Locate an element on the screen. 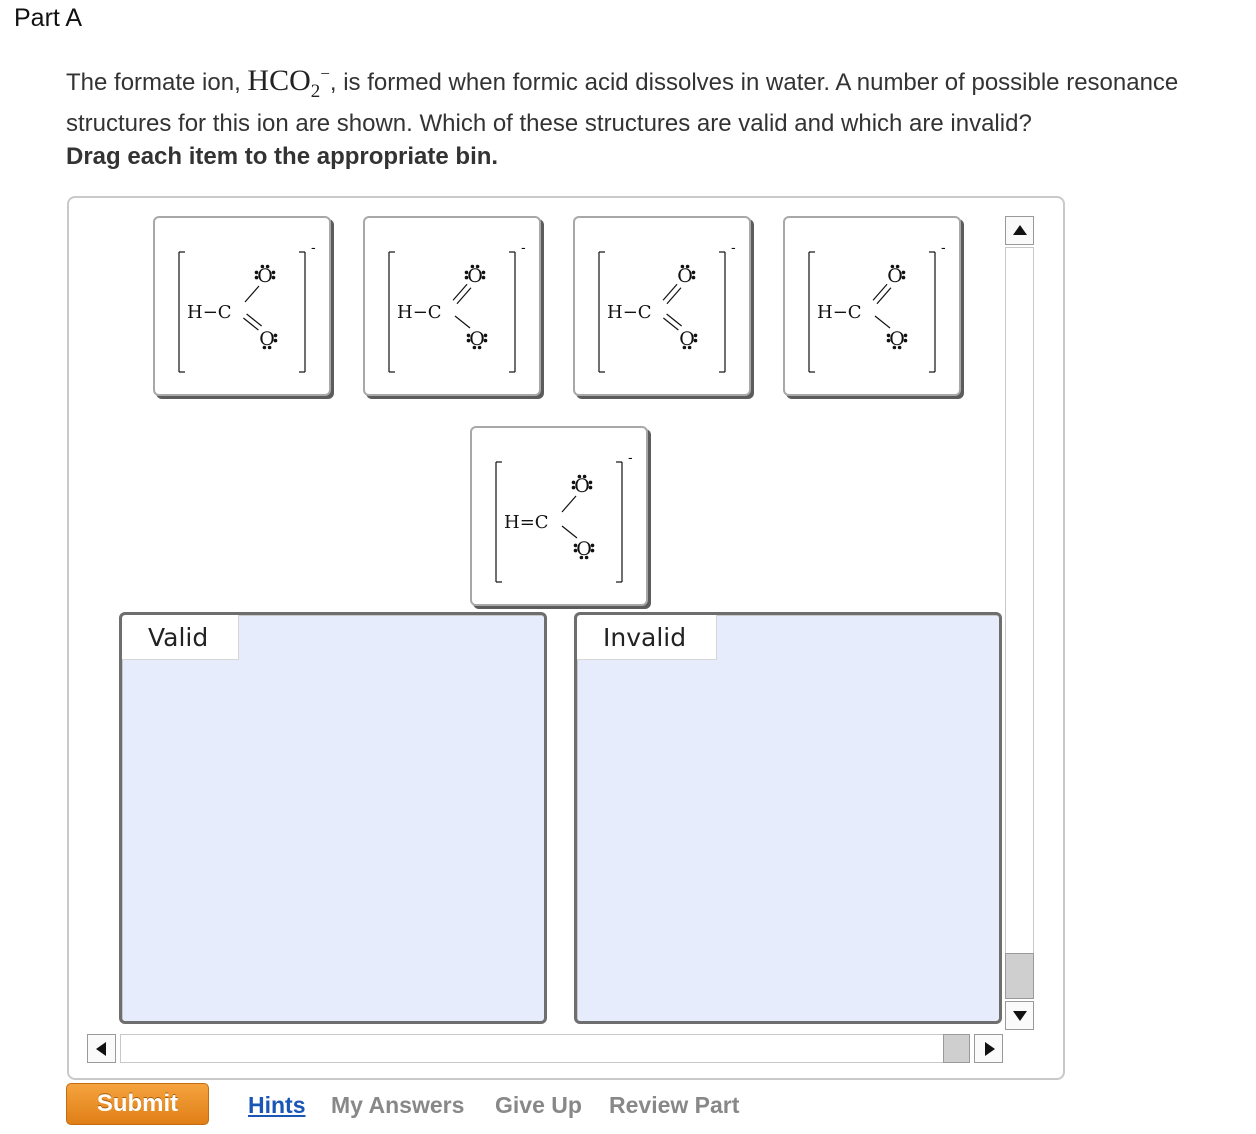 The height and width of the screenshot is (1134, 1256). lewis-structure-2: - H−C O O is located at coordinates (457, 306).